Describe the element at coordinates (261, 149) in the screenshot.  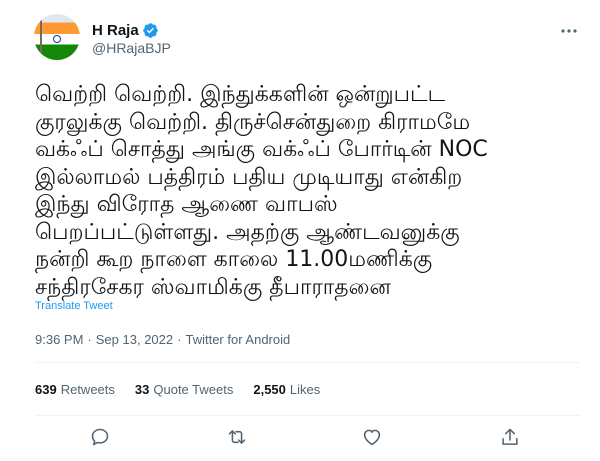
I see `tweet-text-line: வக்ஃப் சொத்து அங்கு வக்ஃப் போர்டின் NOC` at that location.